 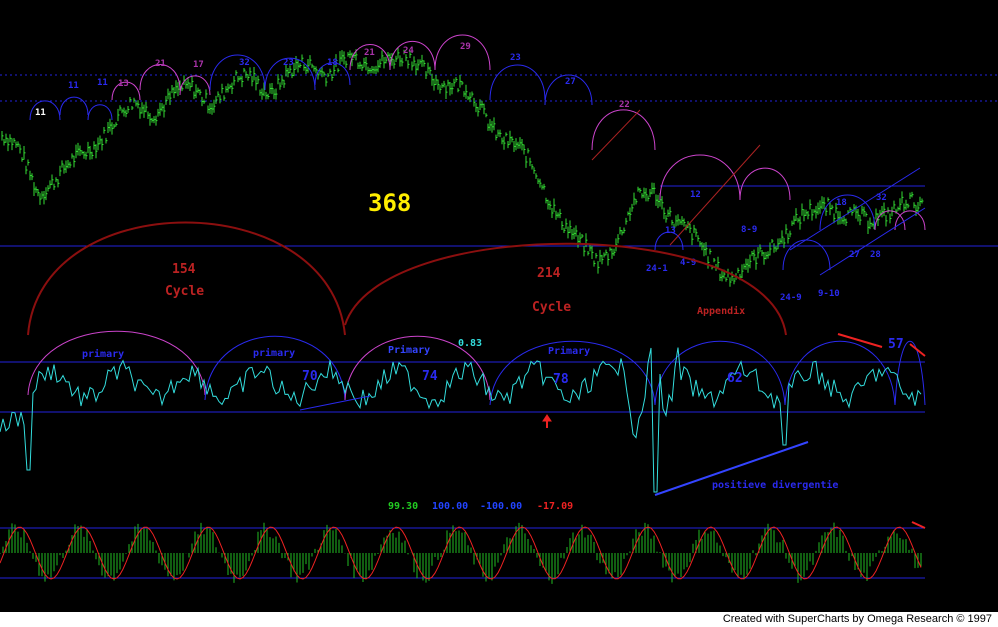 What do you see at coordinates (918, 525) in the screenshot?
I see `red-signal-trend` at bounding box center [918, 525].